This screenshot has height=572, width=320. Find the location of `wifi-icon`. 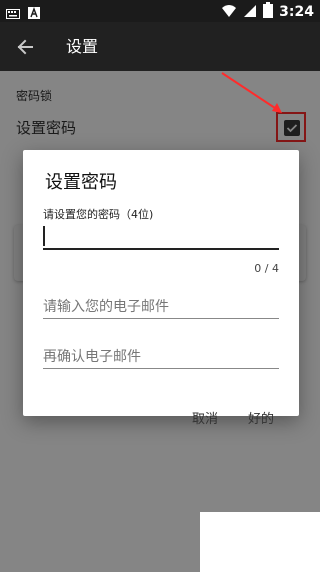

wifi-icon is located at coordinates (229, 12).